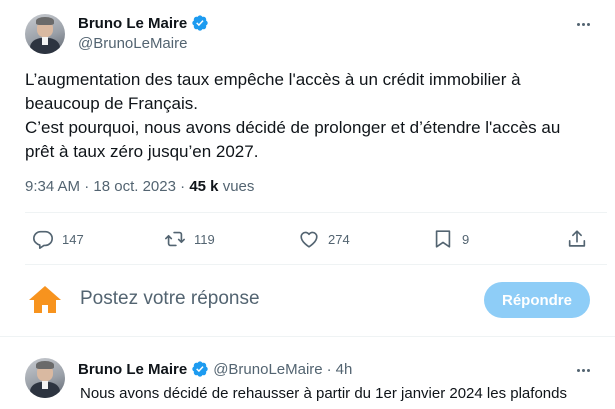  Describe the element at coordinates (307, 336) in the screenshot. I see `section-divider` at that location.